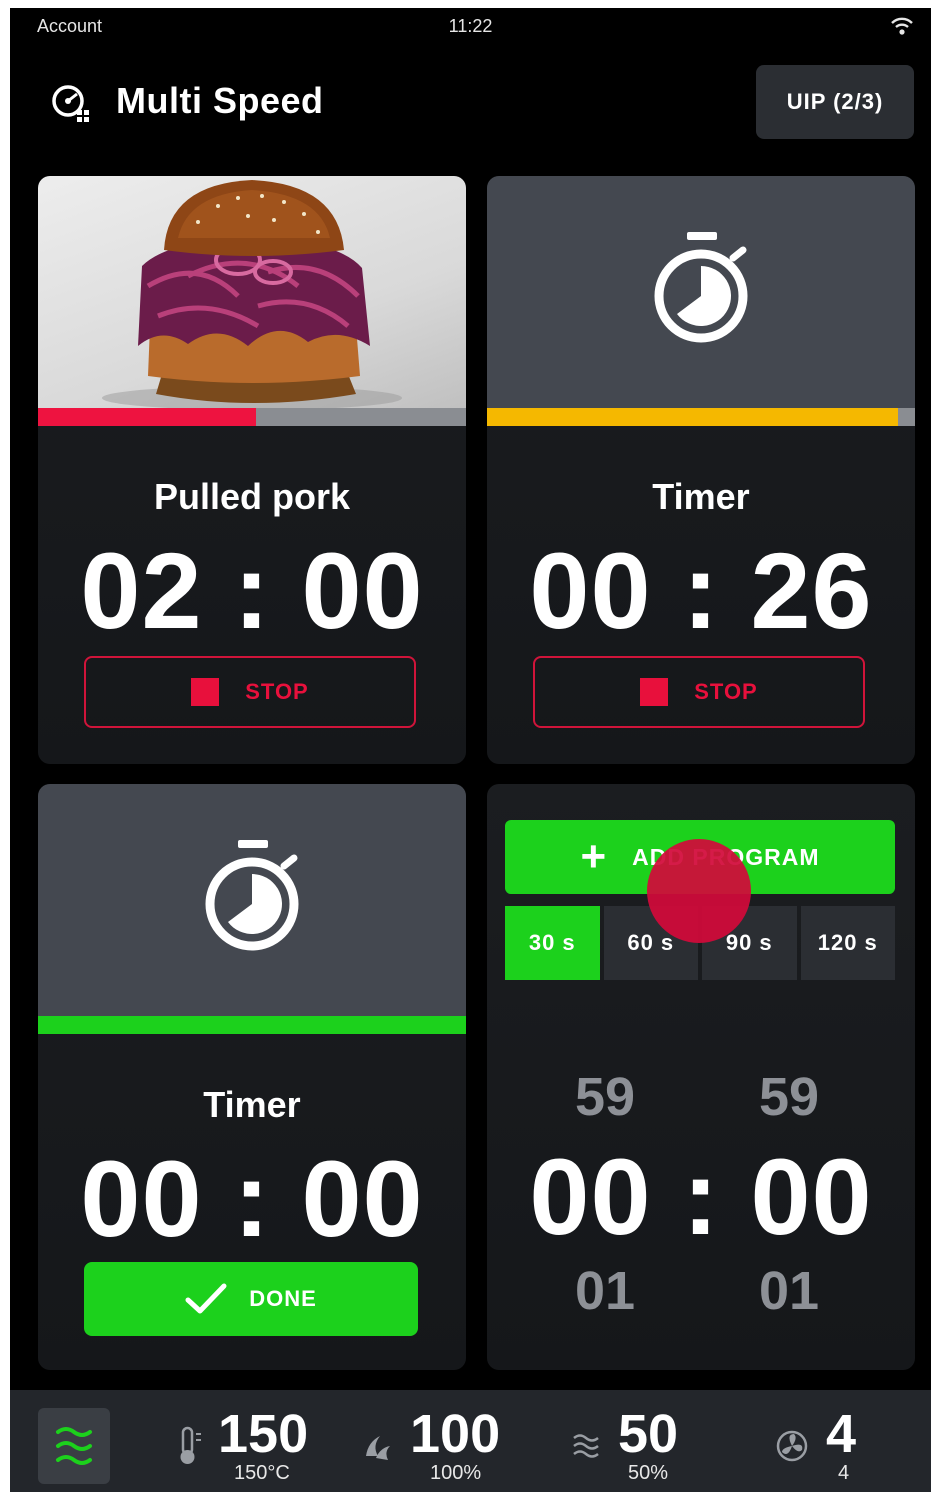  What do you see at coordinates (190, 1445) in the screenshot?
I see `thermometer-icon` at bounding box center [190, 1445].